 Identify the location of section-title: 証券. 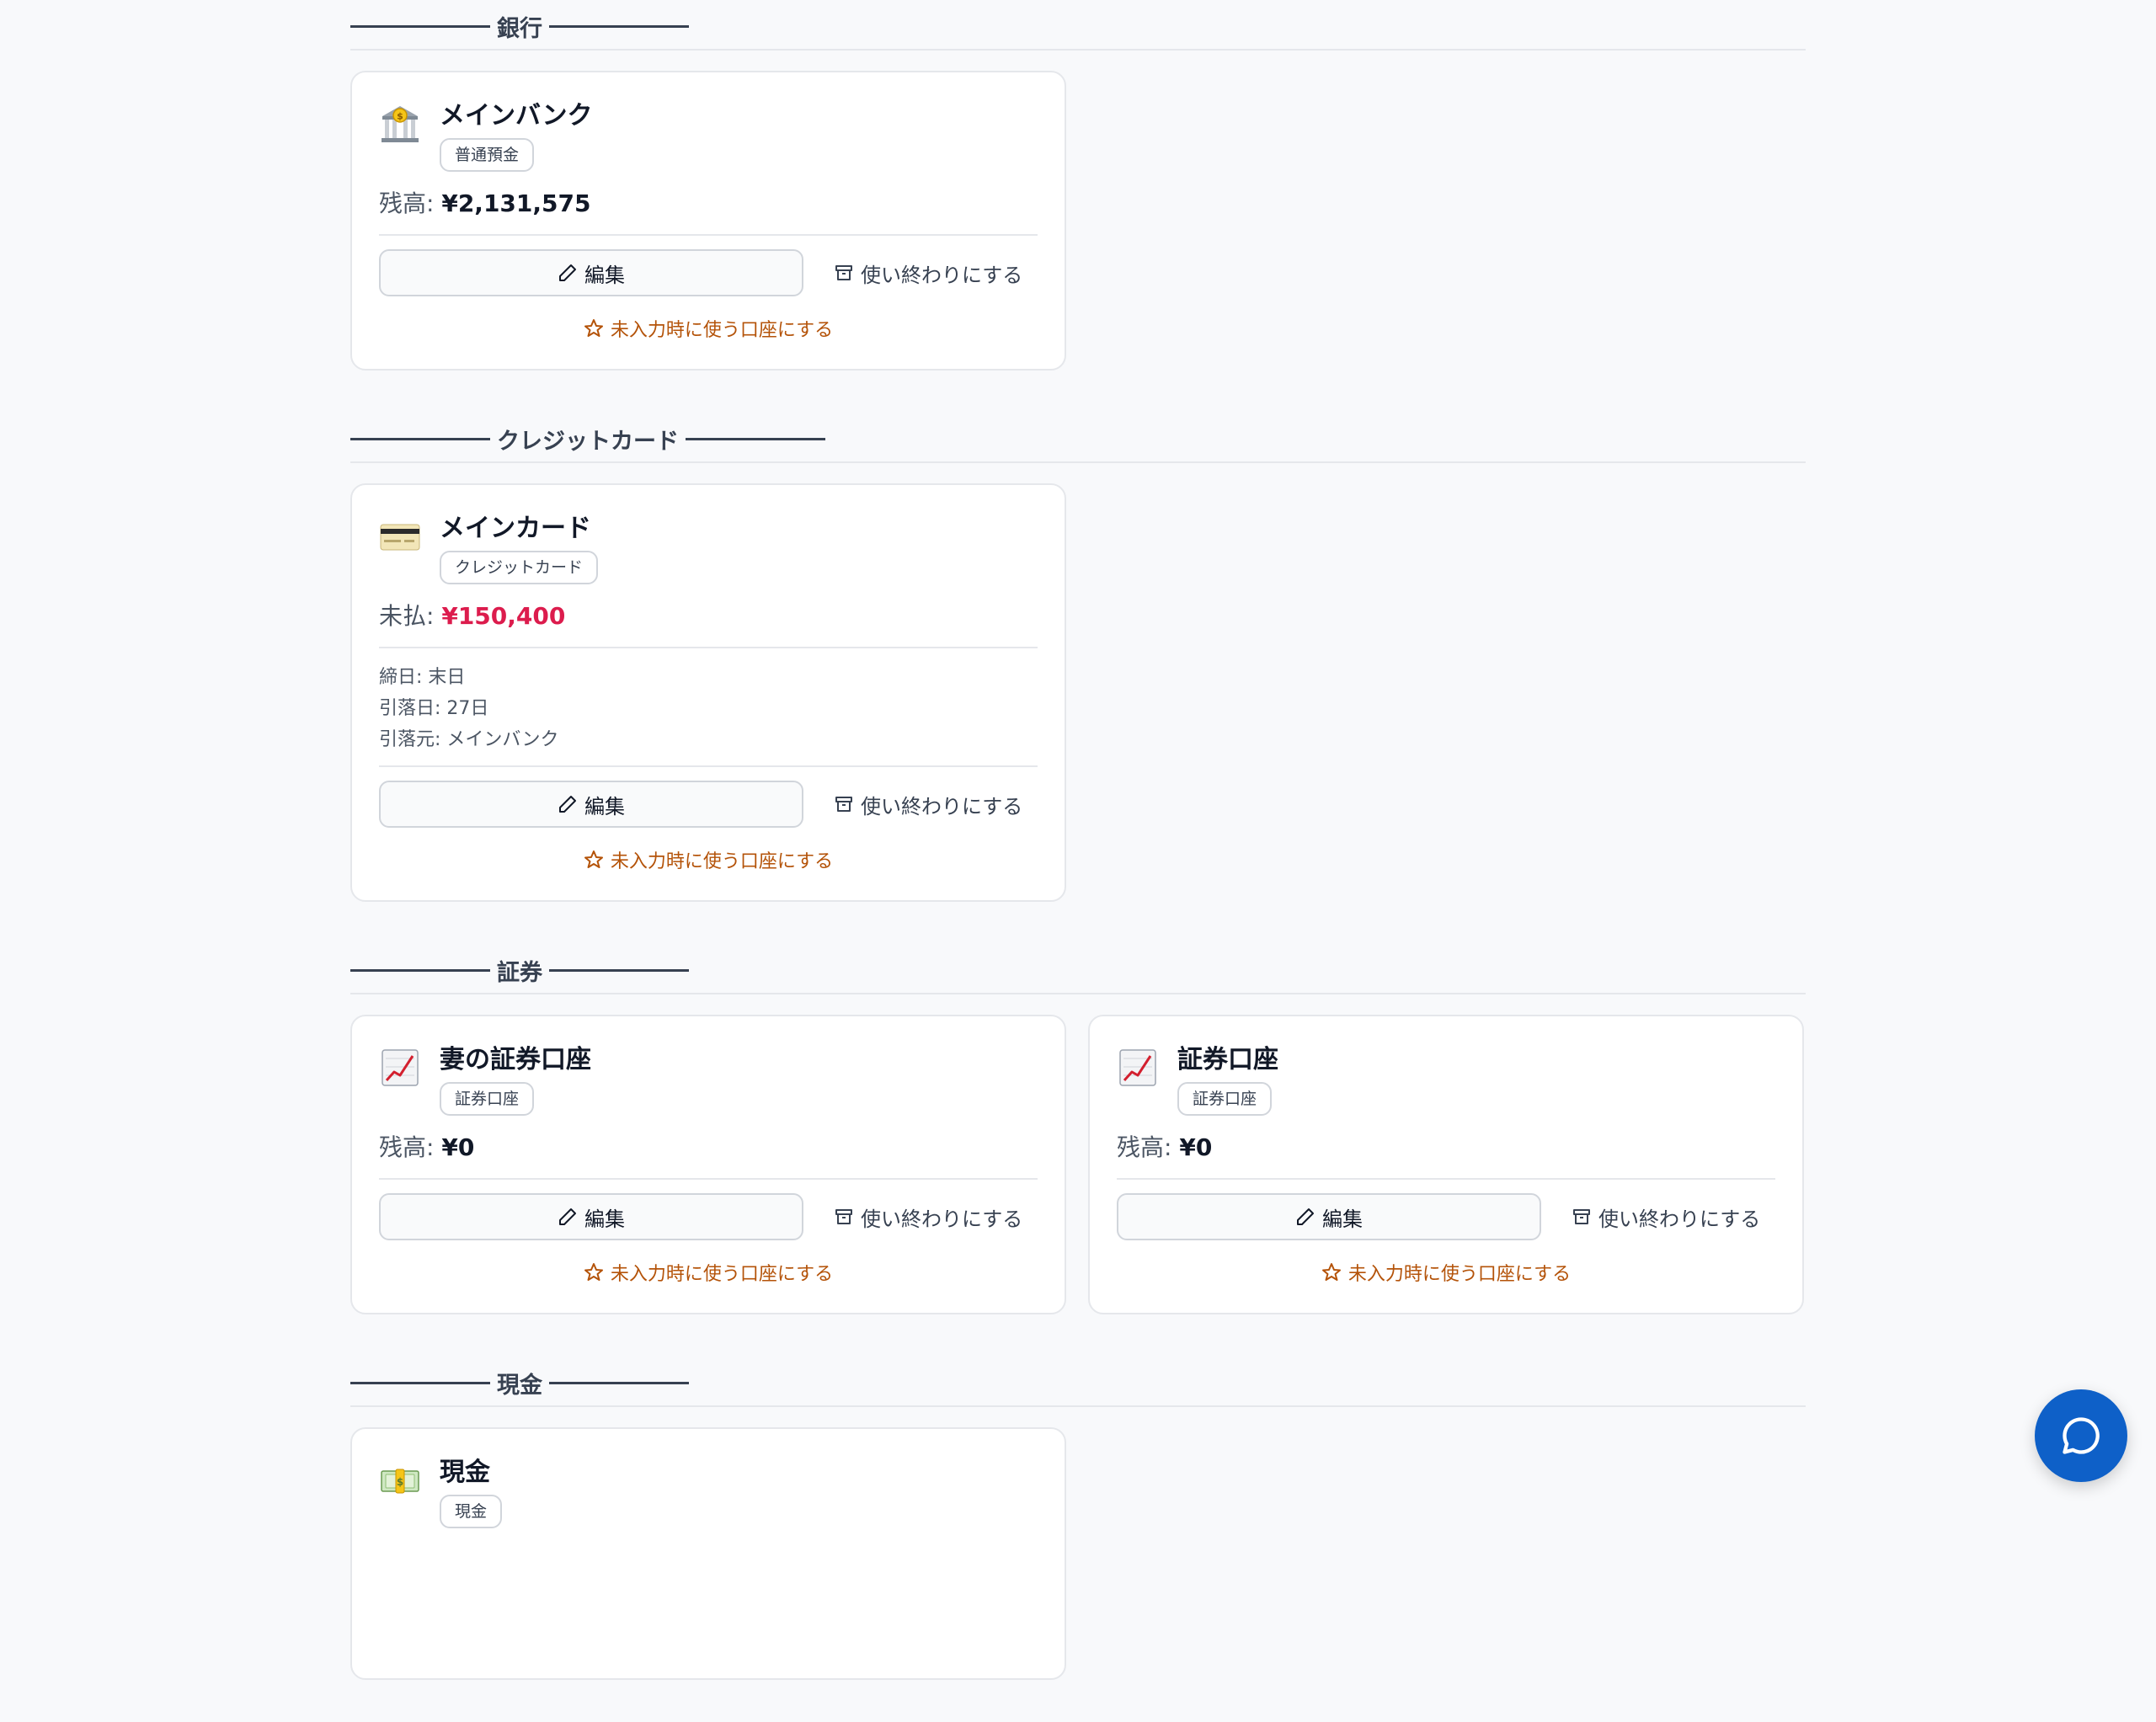
(519, 973).